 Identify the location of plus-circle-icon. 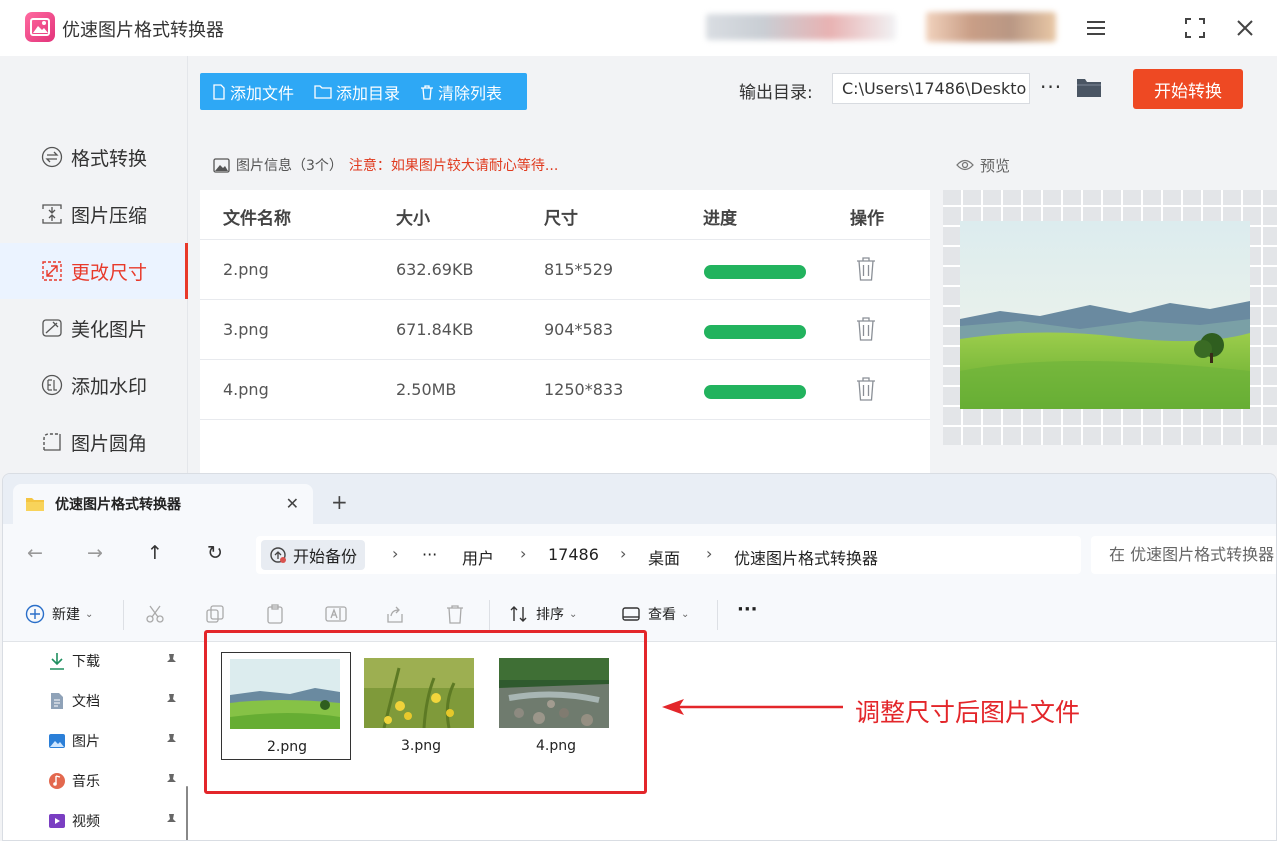
(35, 614).